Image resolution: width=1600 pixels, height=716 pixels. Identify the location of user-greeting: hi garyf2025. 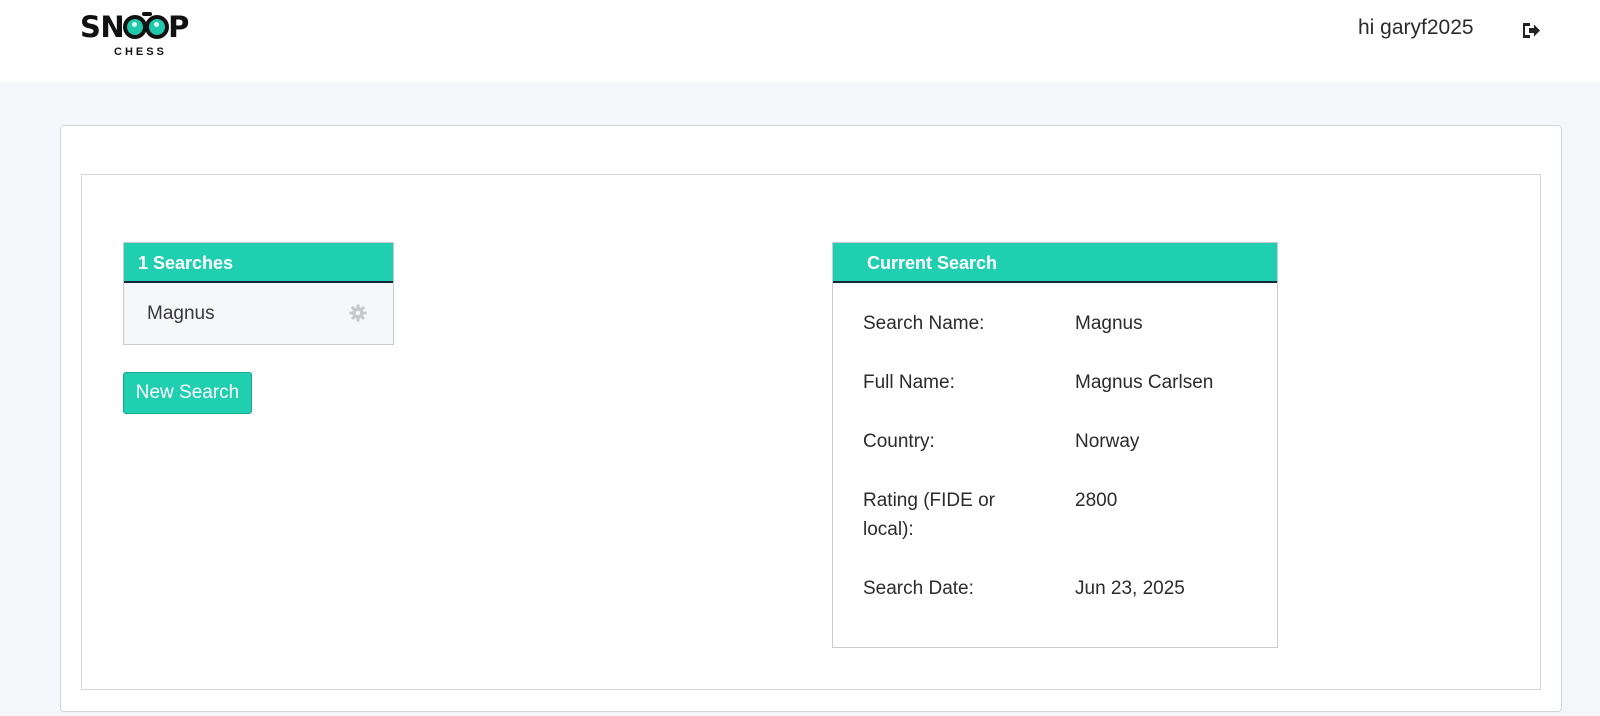
(1416, 27).